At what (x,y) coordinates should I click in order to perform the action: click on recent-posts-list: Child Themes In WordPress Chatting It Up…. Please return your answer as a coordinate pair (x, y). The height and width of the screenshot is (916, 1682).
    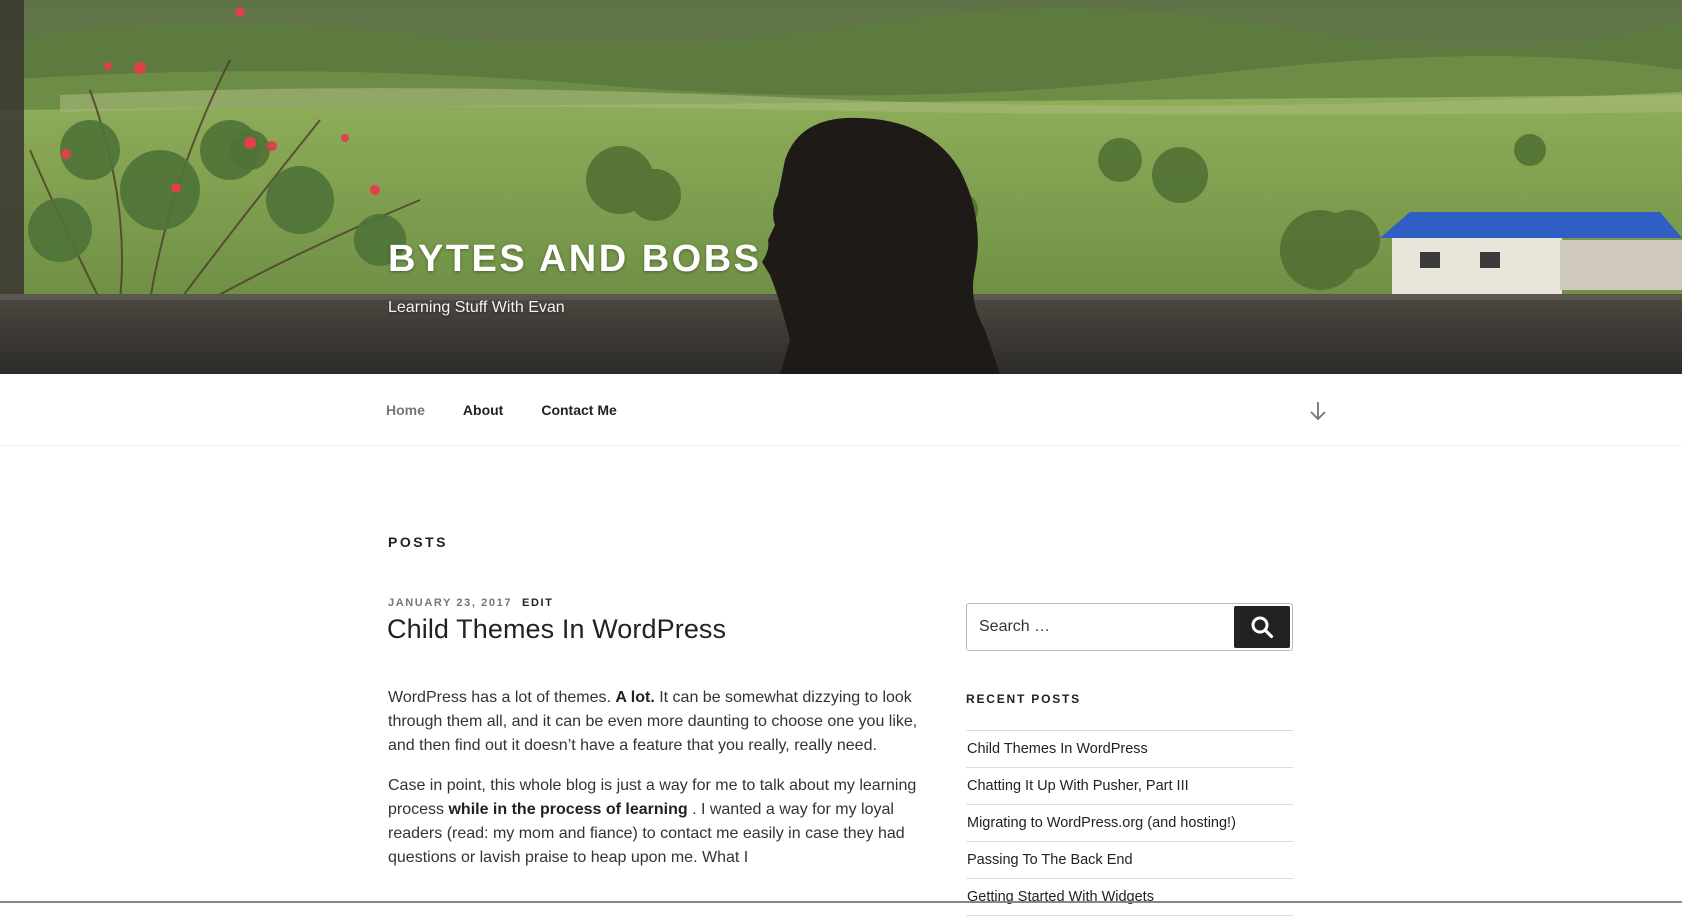
    Looking at the image, I should click on (1129, 823).